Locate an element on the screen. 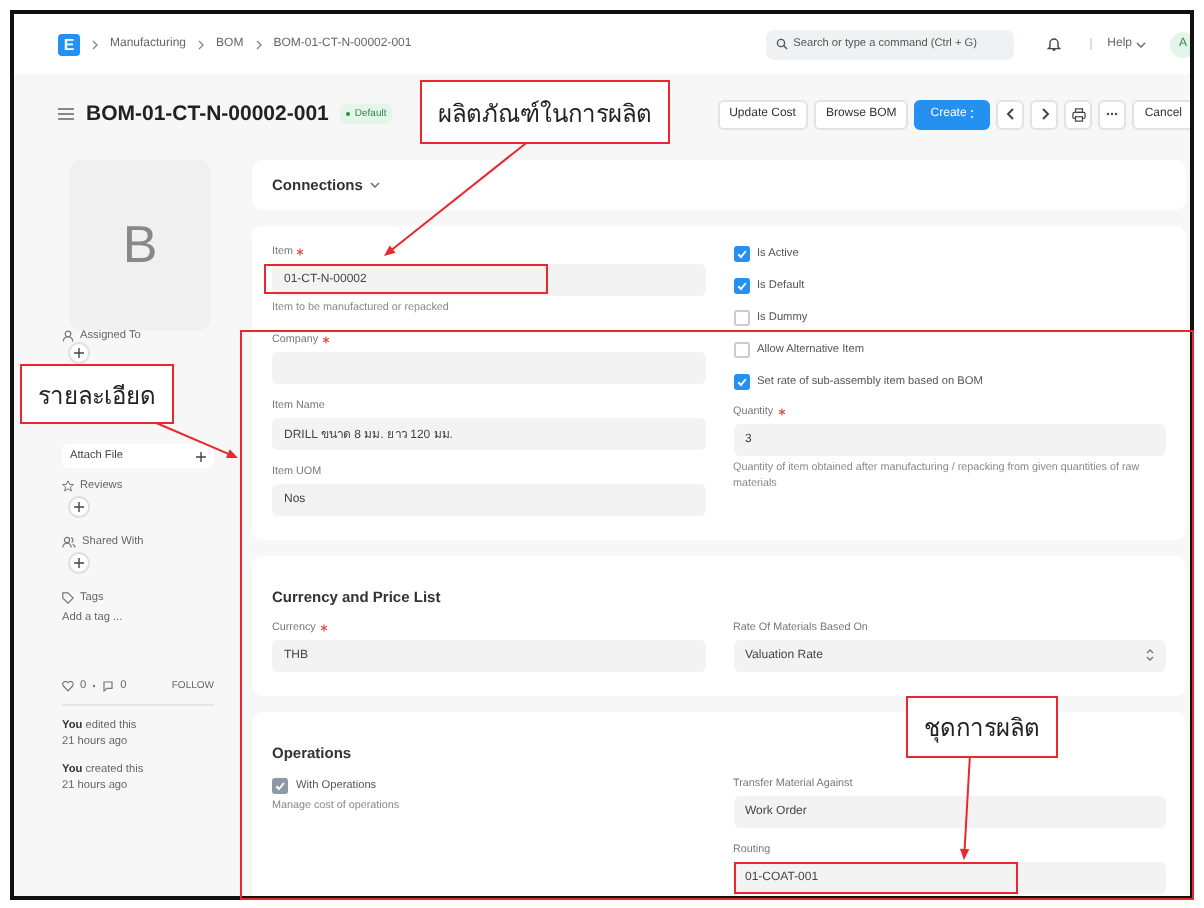  annotation-callout: ชุดการผลิต is located at coordinates (982, 727).